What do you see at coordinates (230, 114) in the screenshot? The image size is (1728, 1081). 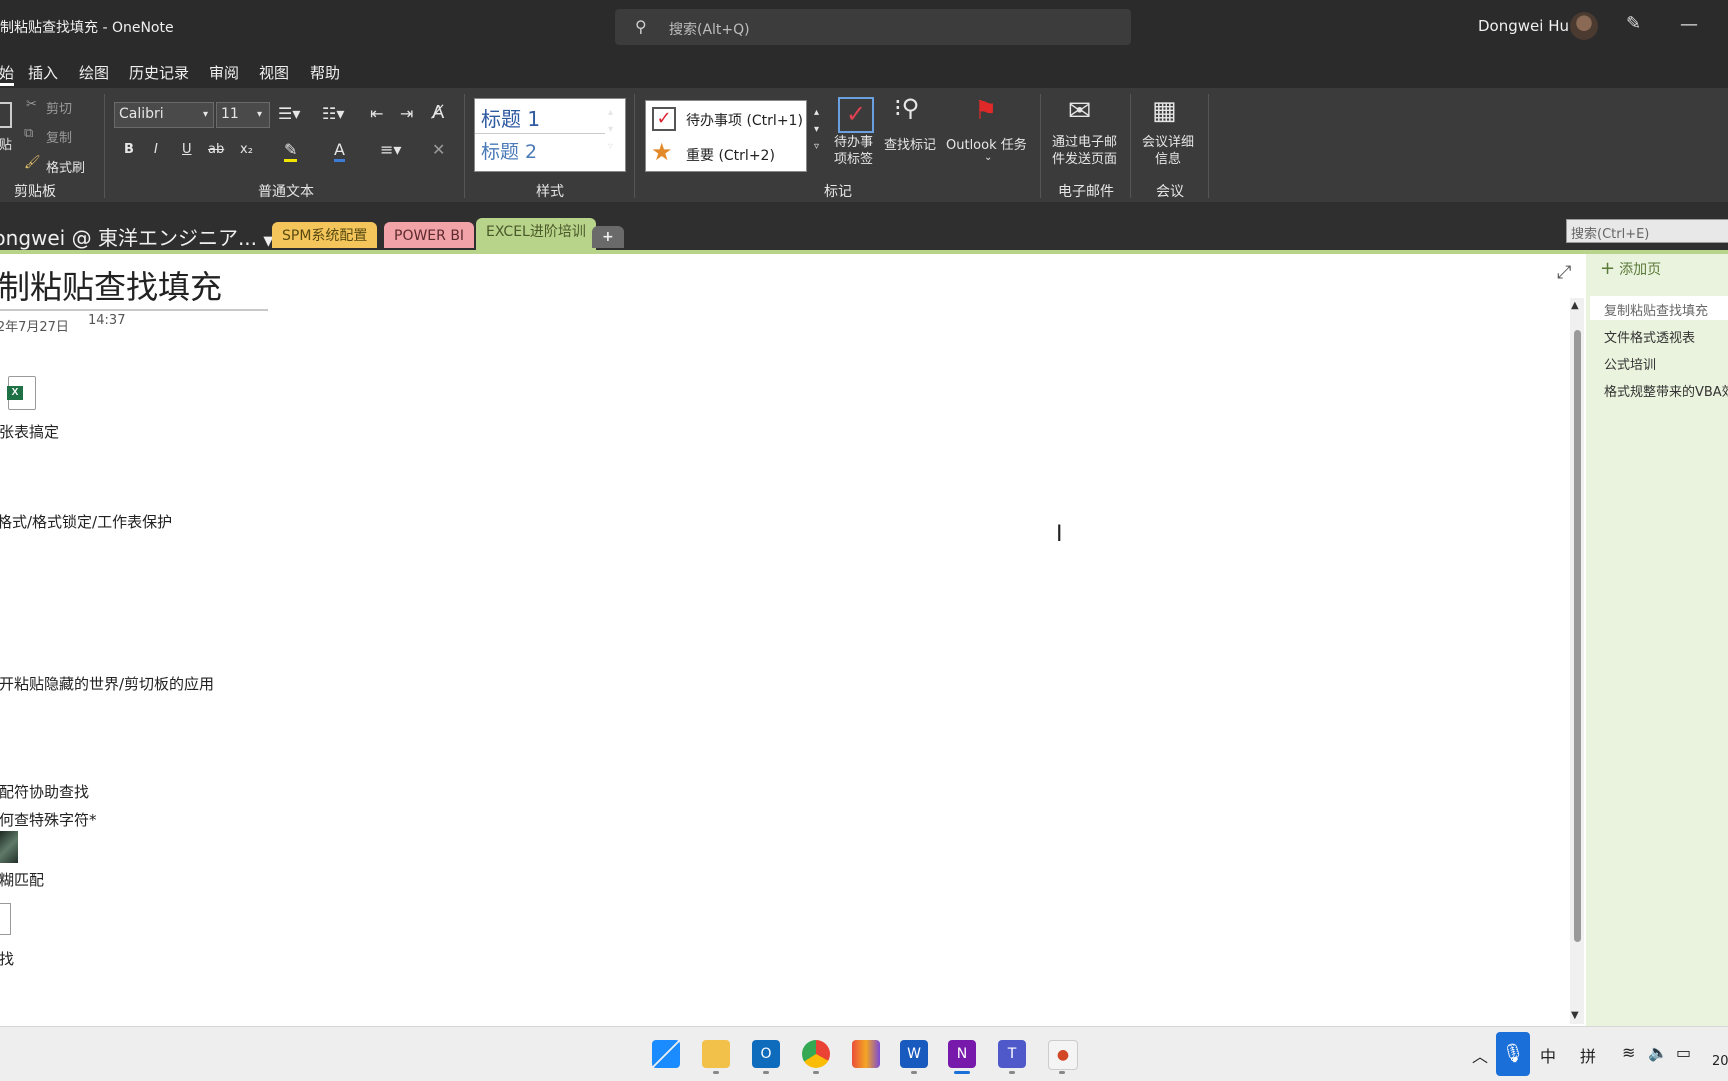 I see `font-size: 11` at bounding box center [230, 114].